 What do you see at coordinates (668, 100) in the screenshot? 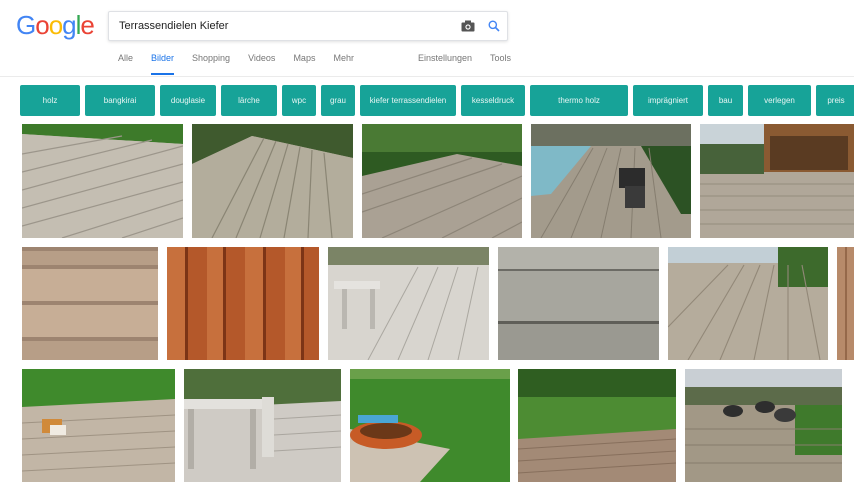
I see `chip: imprägniert` at bounding box center [668, 100].